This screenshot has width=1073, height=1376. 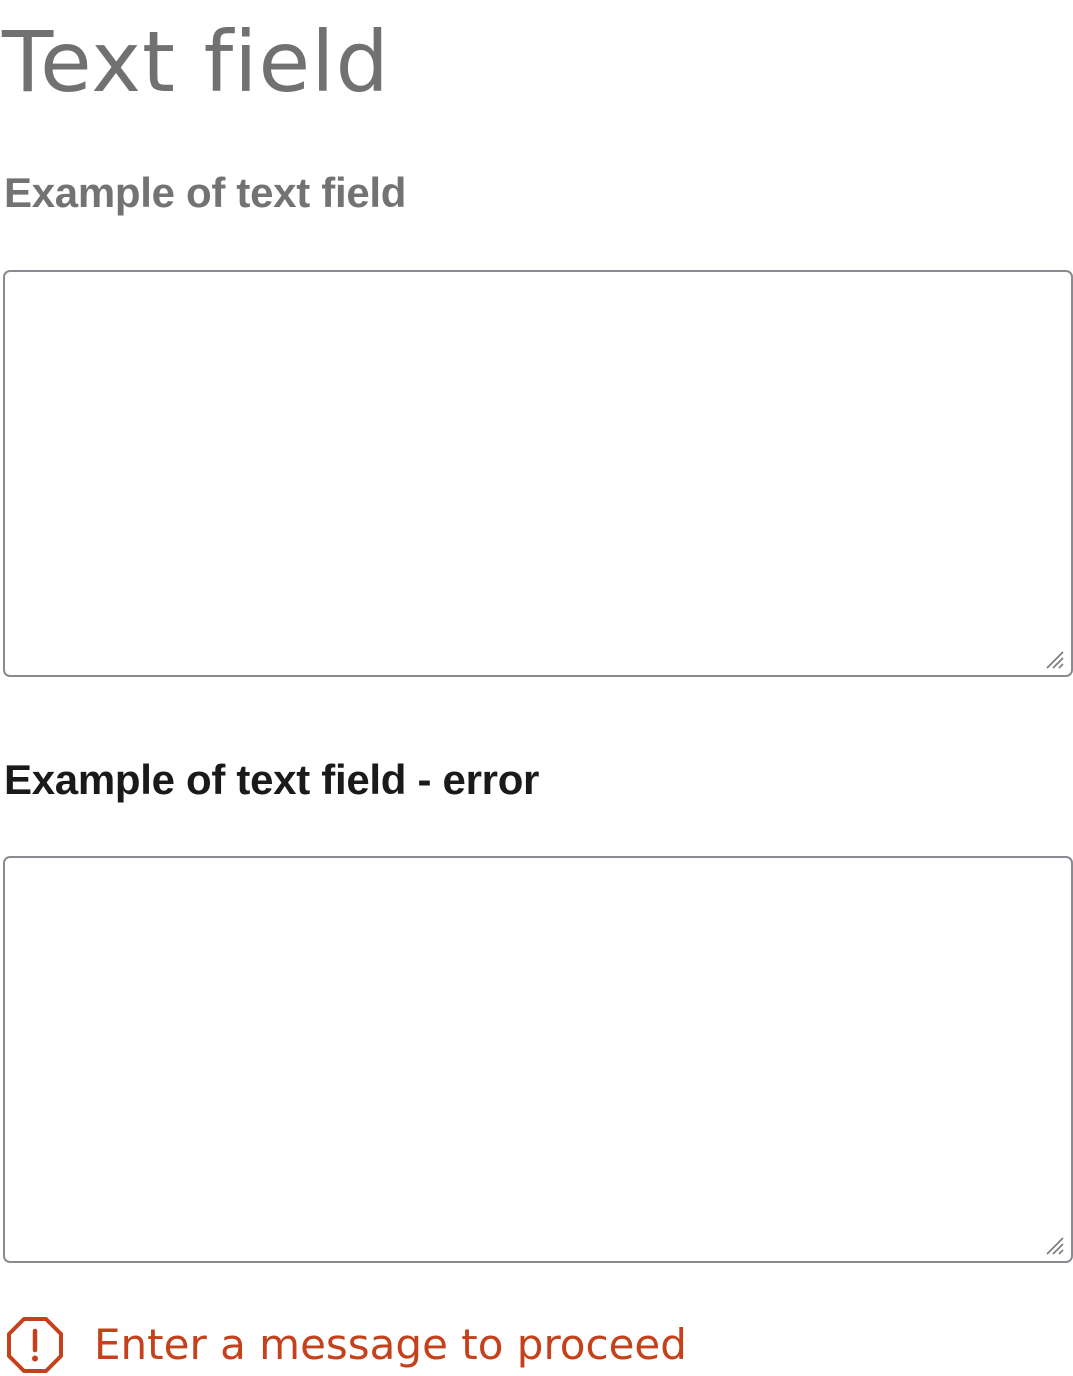 I want to click on text-field-label: Example of text field, so click(x=205, y=192).